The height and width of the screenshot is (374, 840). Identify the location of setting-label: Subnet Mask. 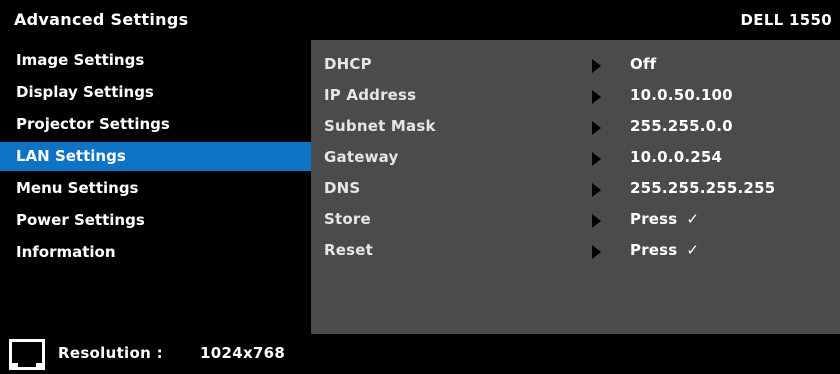
(380, 126).